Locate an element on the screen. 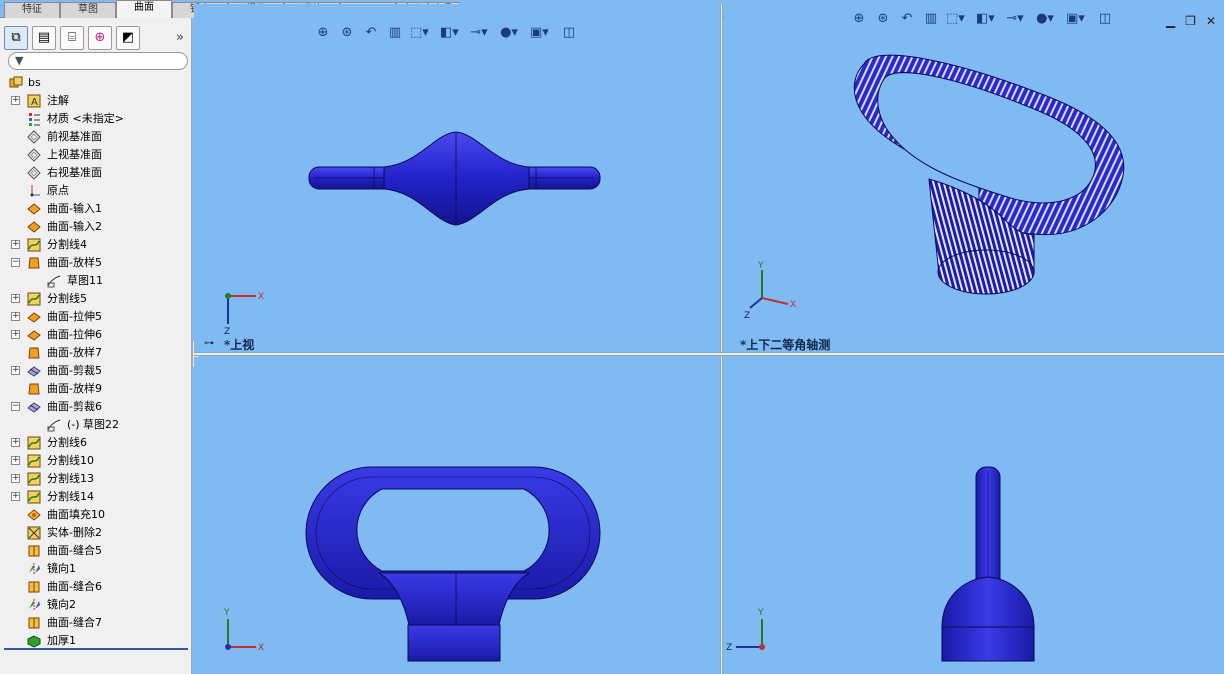 The image size is (1224, 674). tree-item-label: 分割线13 is located at coordinates (70, 478).